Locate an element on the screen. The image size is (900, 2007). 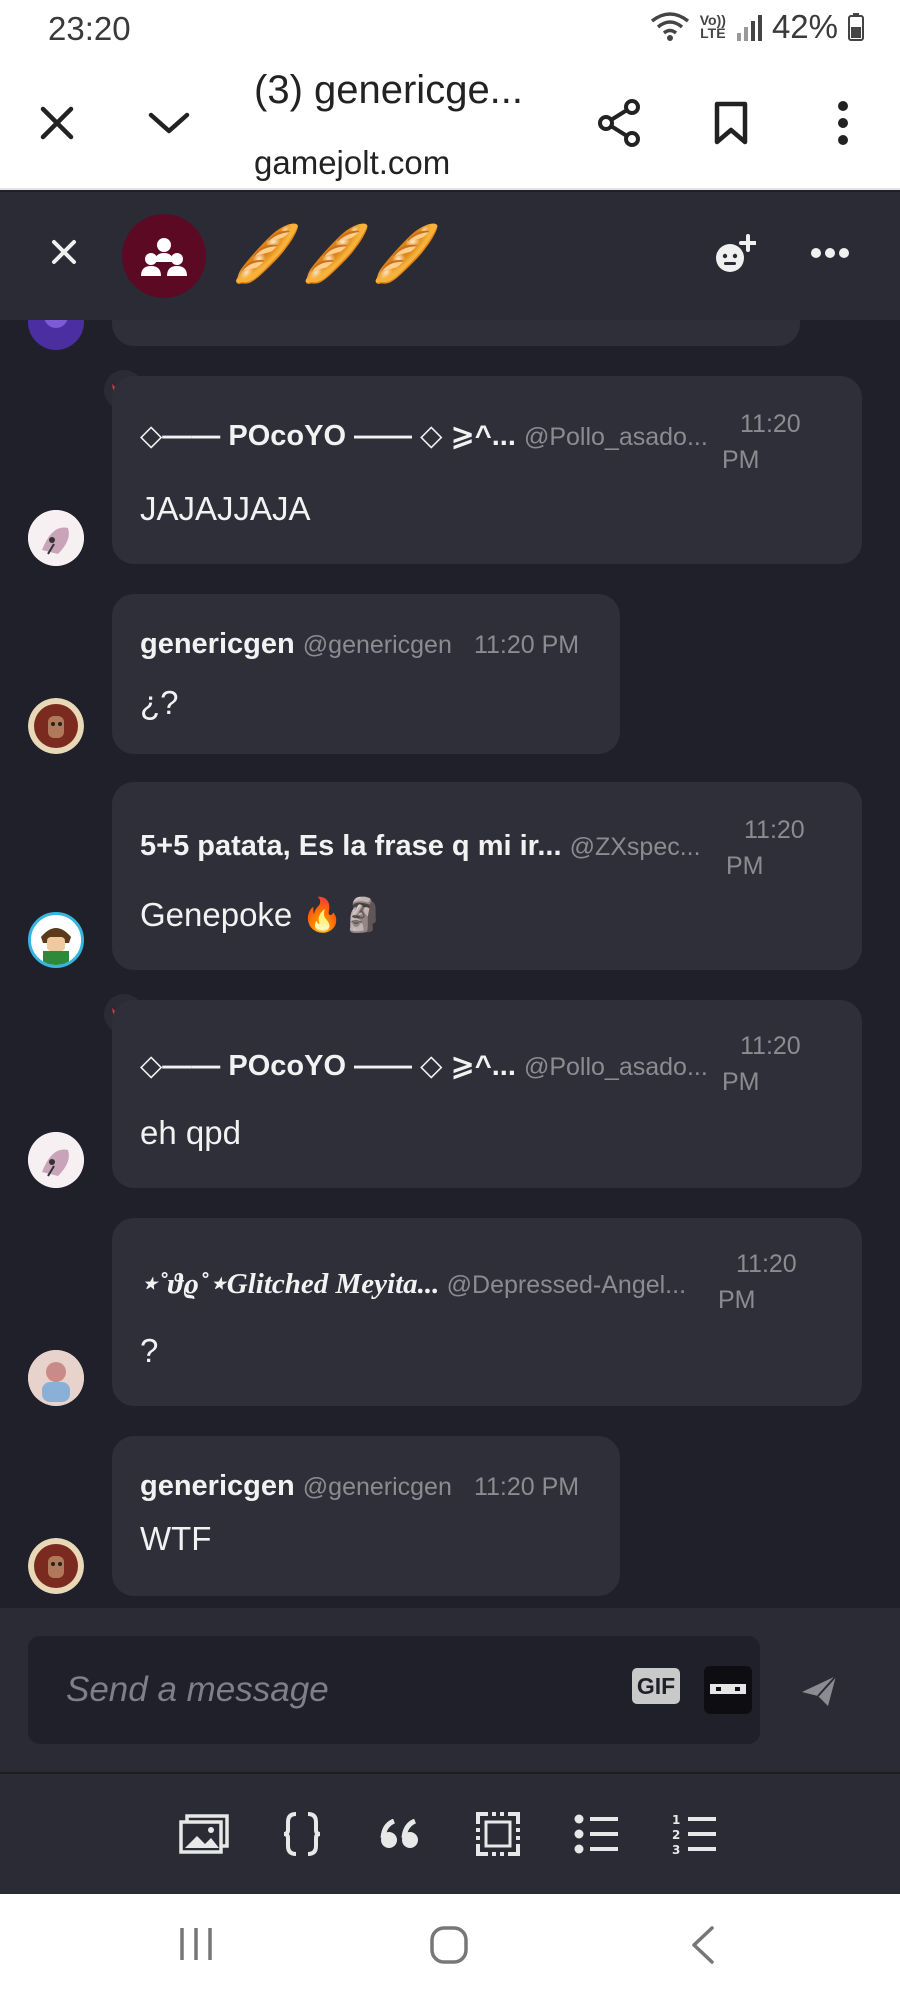
send-button is located at coordinates (819, 1693).